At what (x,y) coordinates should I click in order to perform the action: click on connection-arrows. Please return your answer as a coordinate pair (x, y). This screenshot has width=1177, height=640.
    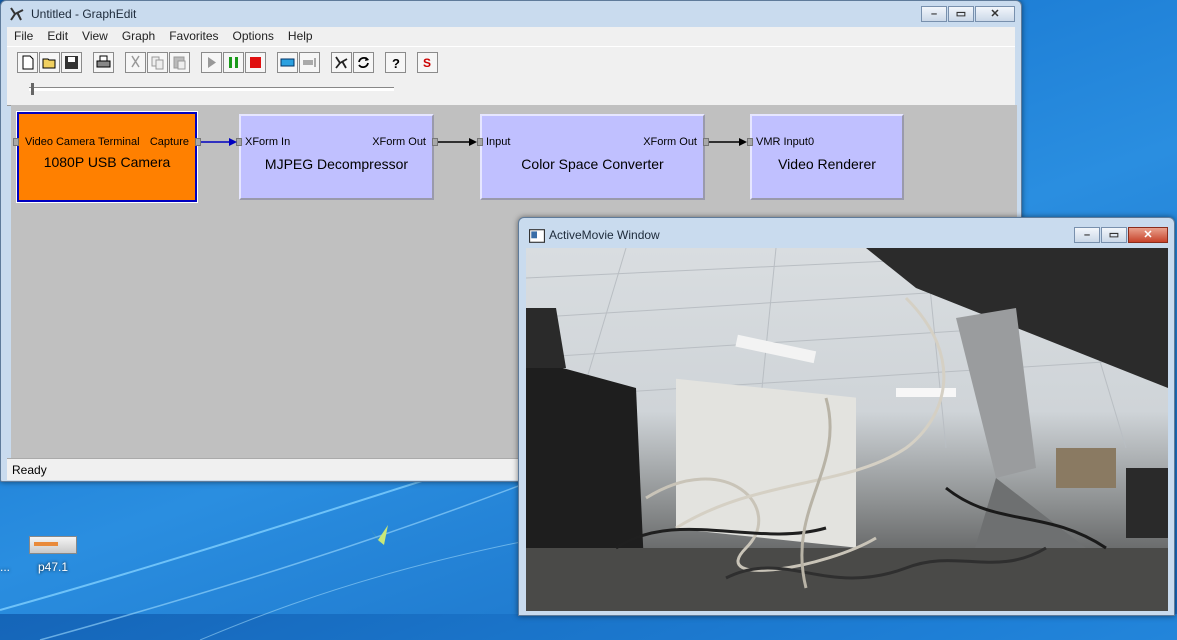
    Looking at the image, I should click on (474, 142).